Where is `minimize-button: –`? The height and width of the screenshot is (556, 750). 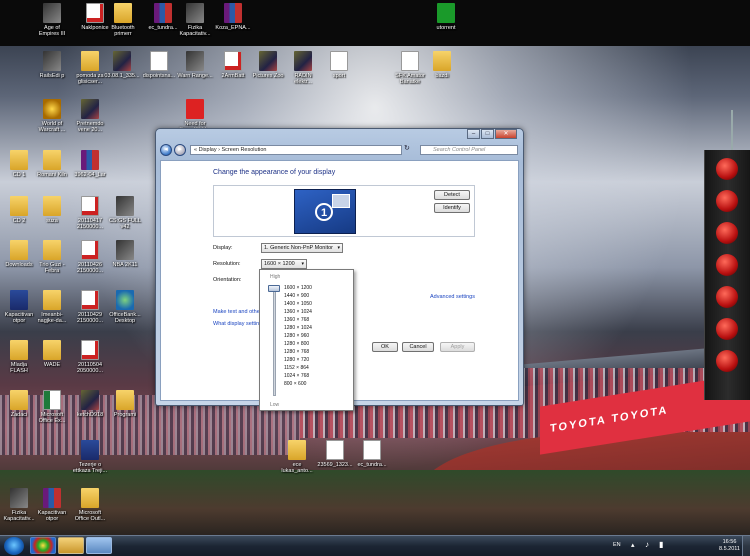
minimize-button: – is located at coordinates (473, 134).